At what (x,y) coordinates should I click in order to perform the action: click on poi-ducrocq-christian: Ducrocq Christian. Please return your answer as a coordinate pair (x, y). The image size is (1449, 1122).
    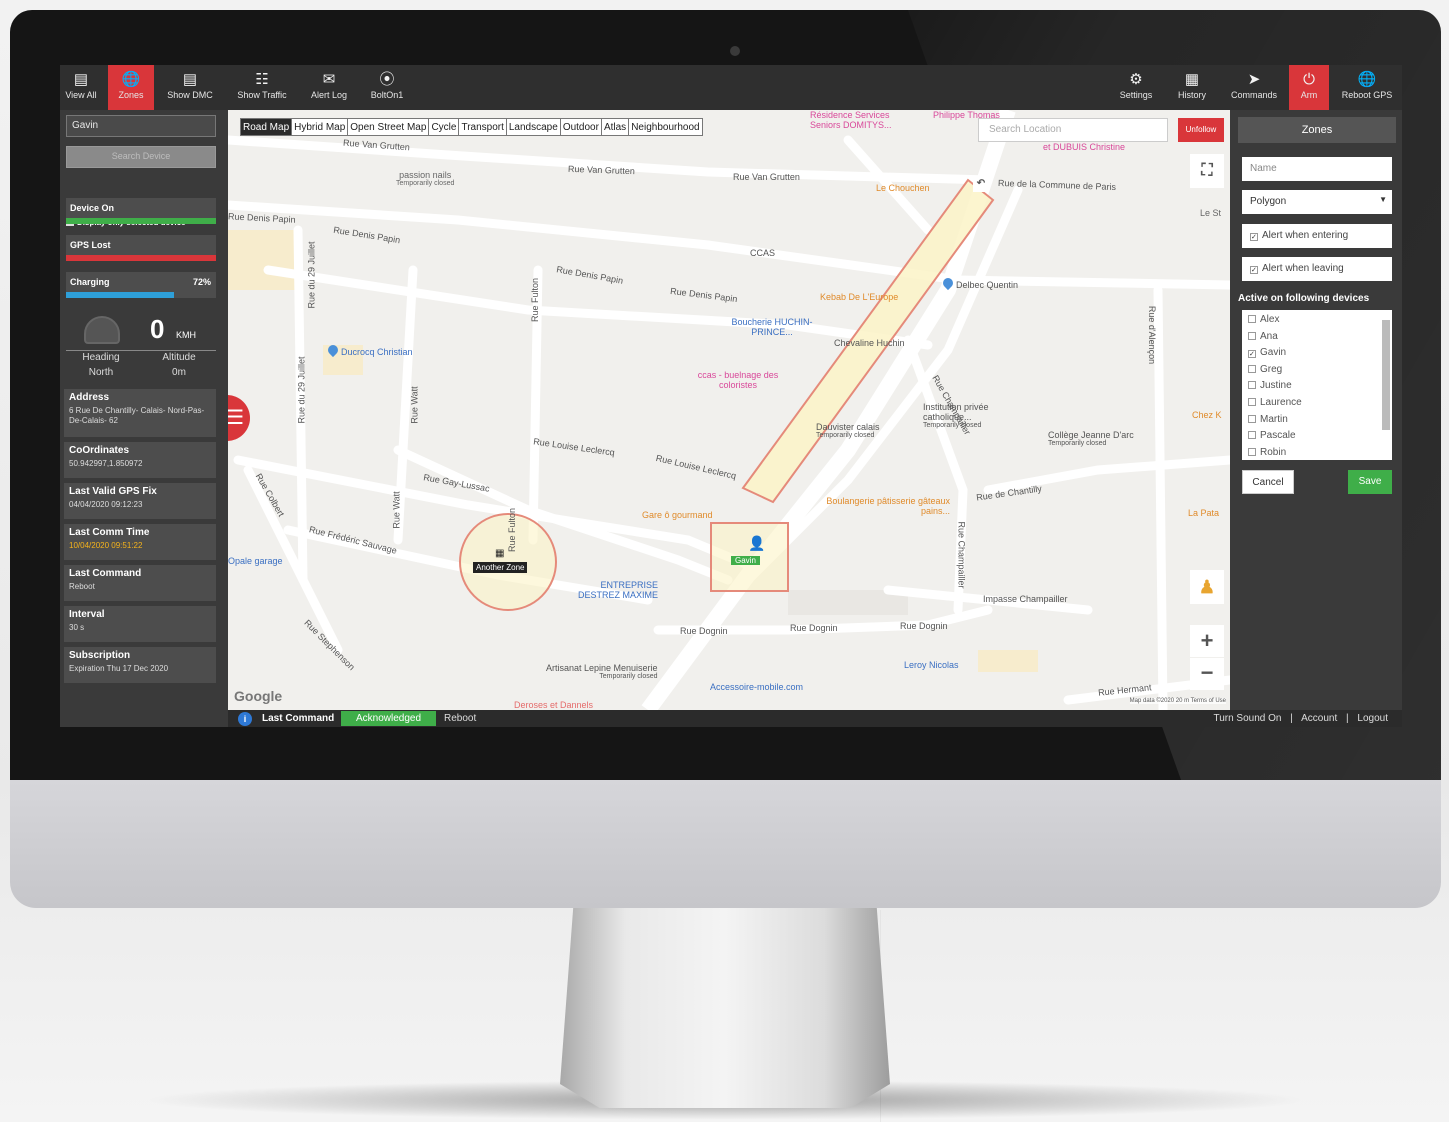
    Looking at the image, I should click on (369, 350).